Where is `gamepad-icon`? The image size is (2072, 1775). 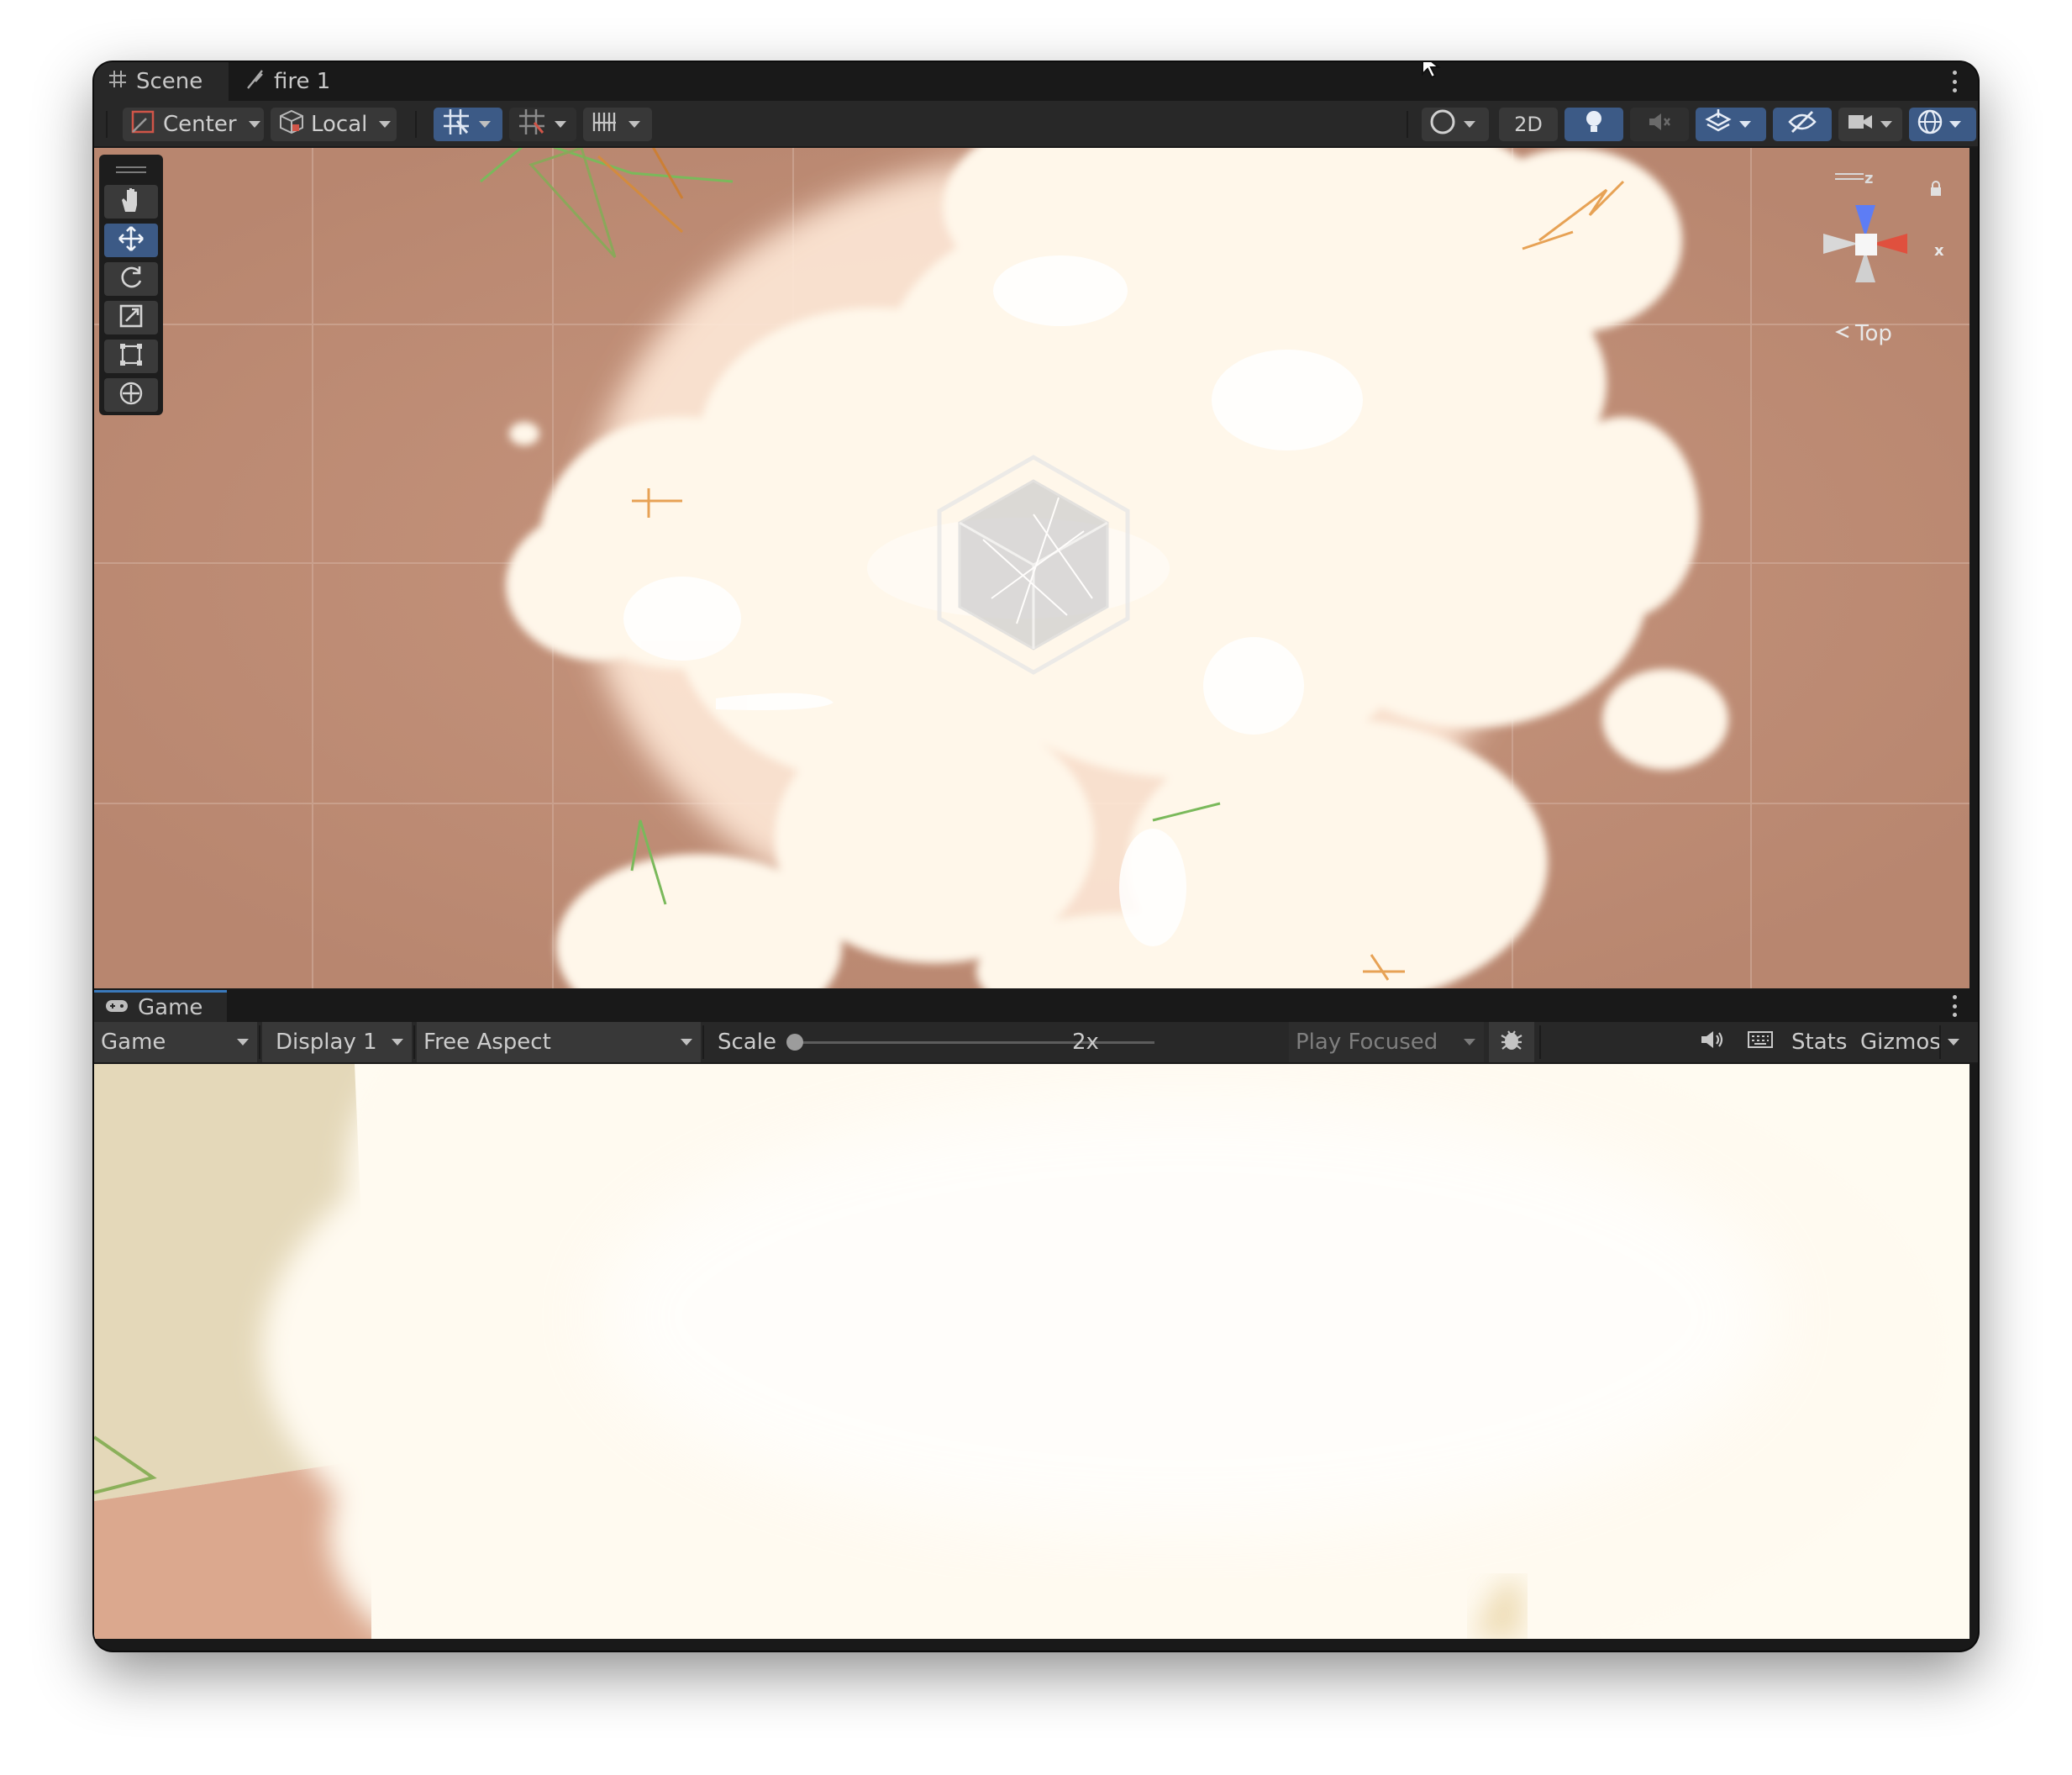
gamepad-icon is located at coordinates (121, 1007).